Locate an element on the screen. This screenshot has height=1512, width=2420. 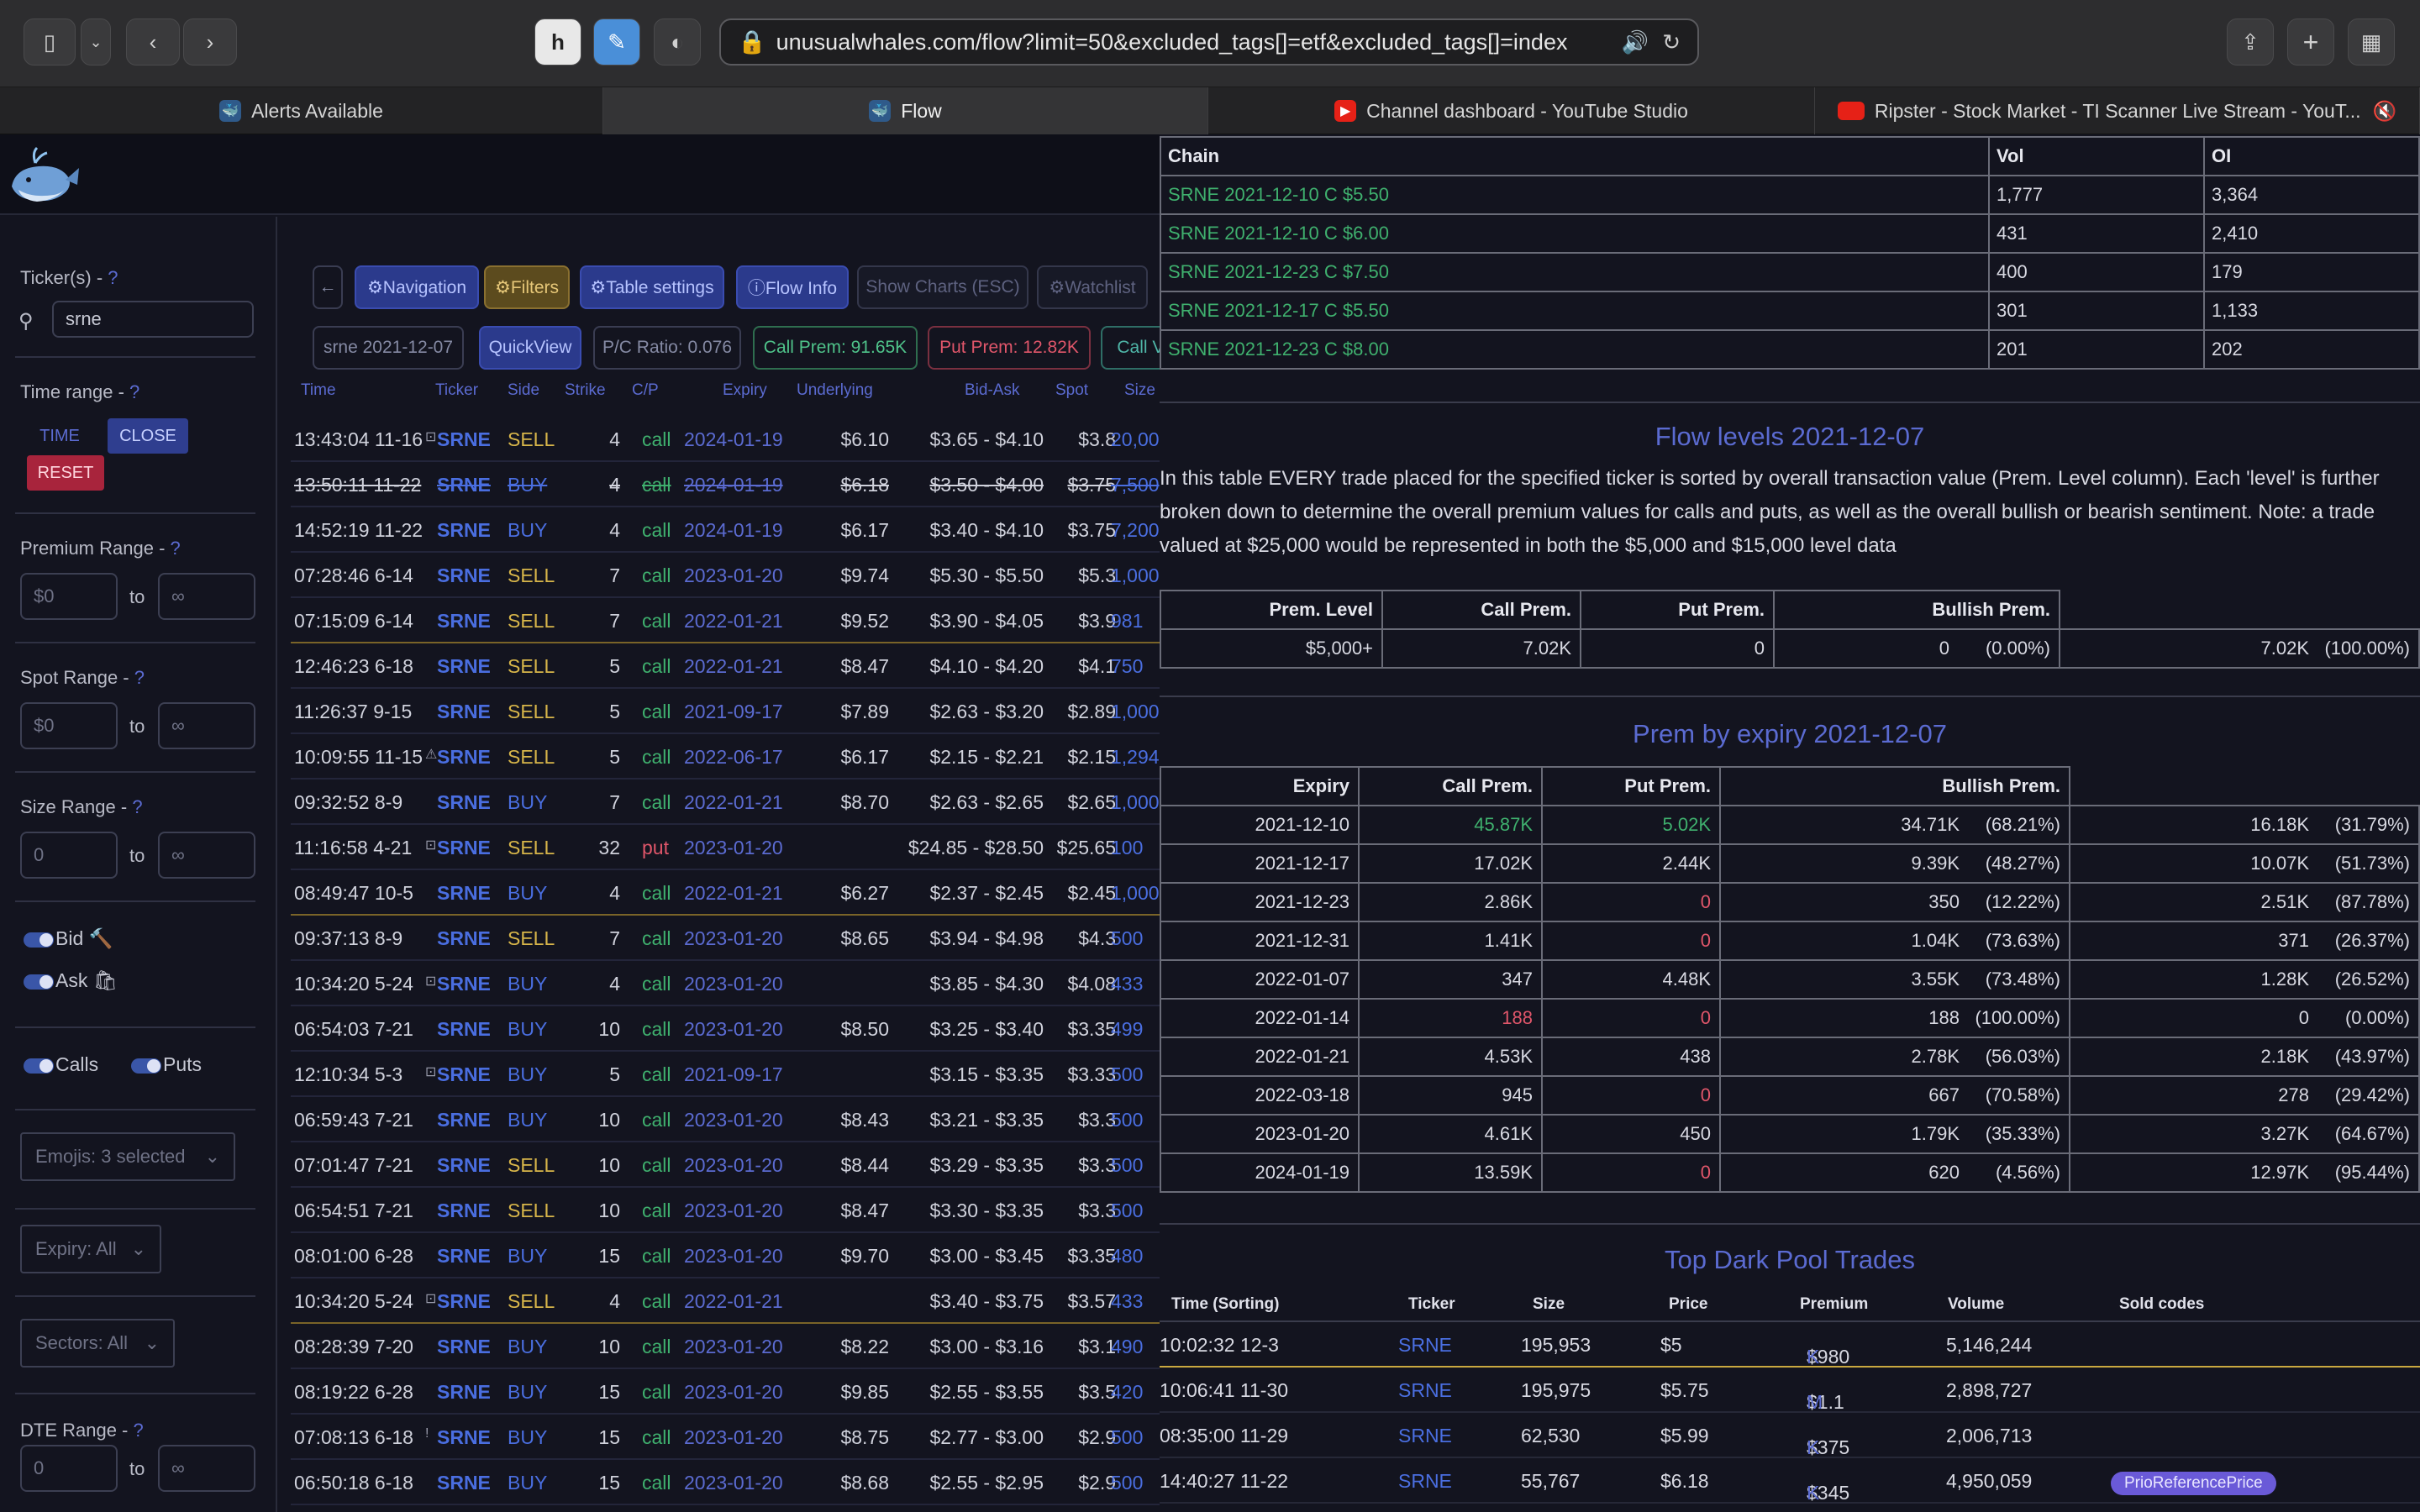
chain-row: SRNE 2021-12-23 C $8.00 201 202 is located at coordinates (1790, 349).